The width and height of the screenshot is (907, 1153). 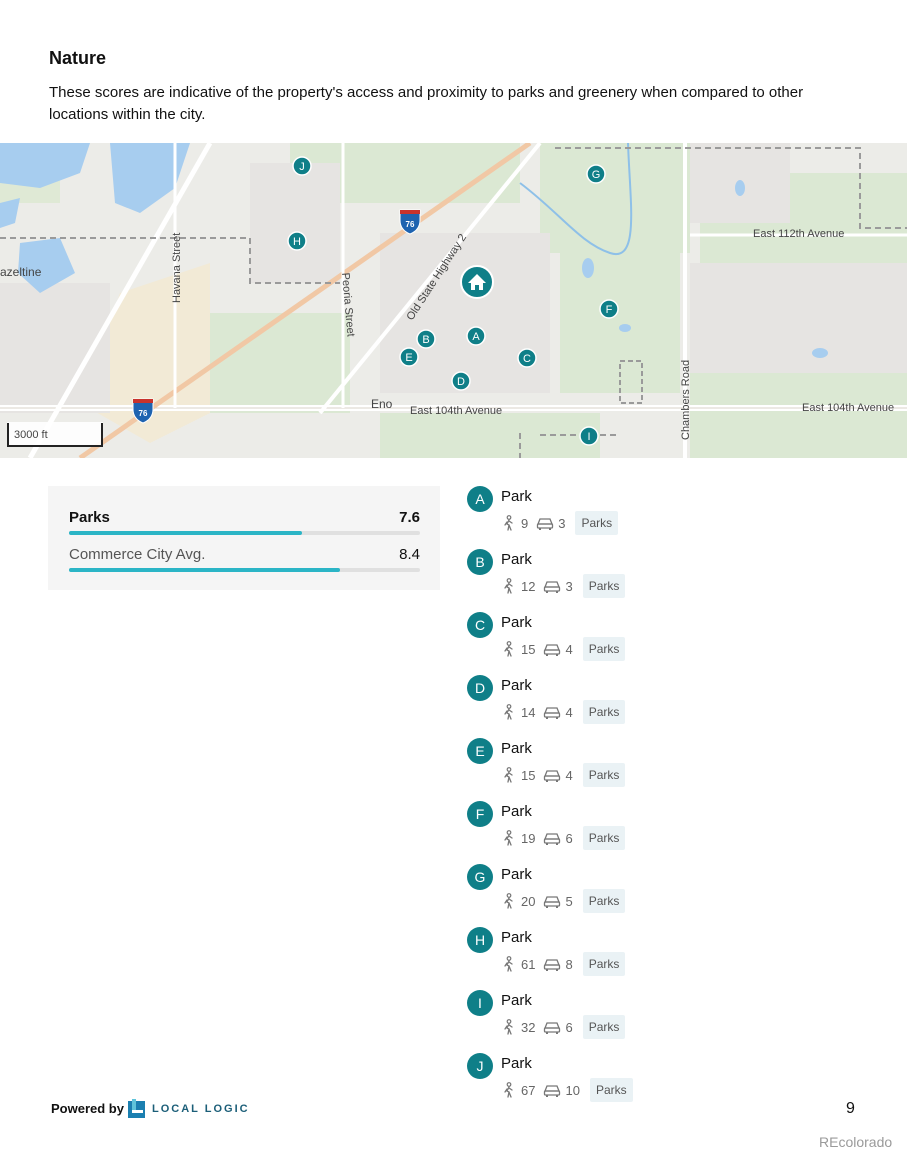 What do you see at coordinates (410, 224) in the screenshot?
I see `i76-label-top: 76` at bounding box center [410, 224].